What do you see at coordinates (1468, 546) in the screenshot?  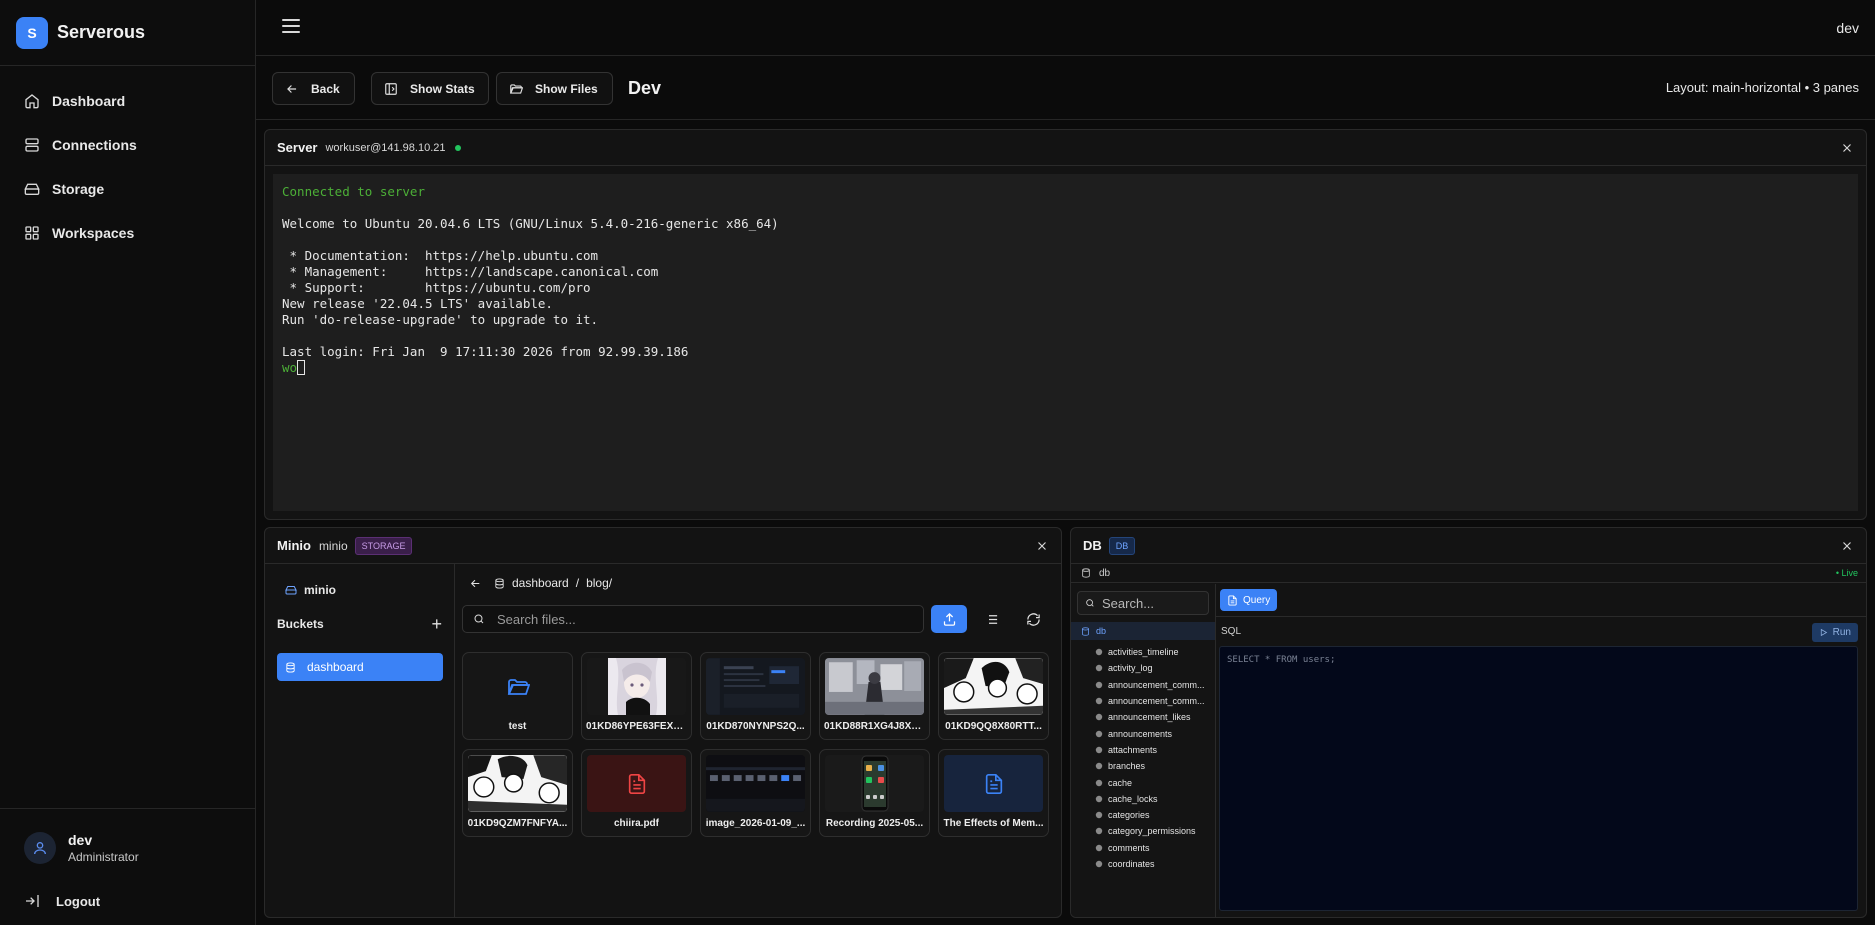 I see `db-pane-header: DB DB` at bounding box center [1468, 546].